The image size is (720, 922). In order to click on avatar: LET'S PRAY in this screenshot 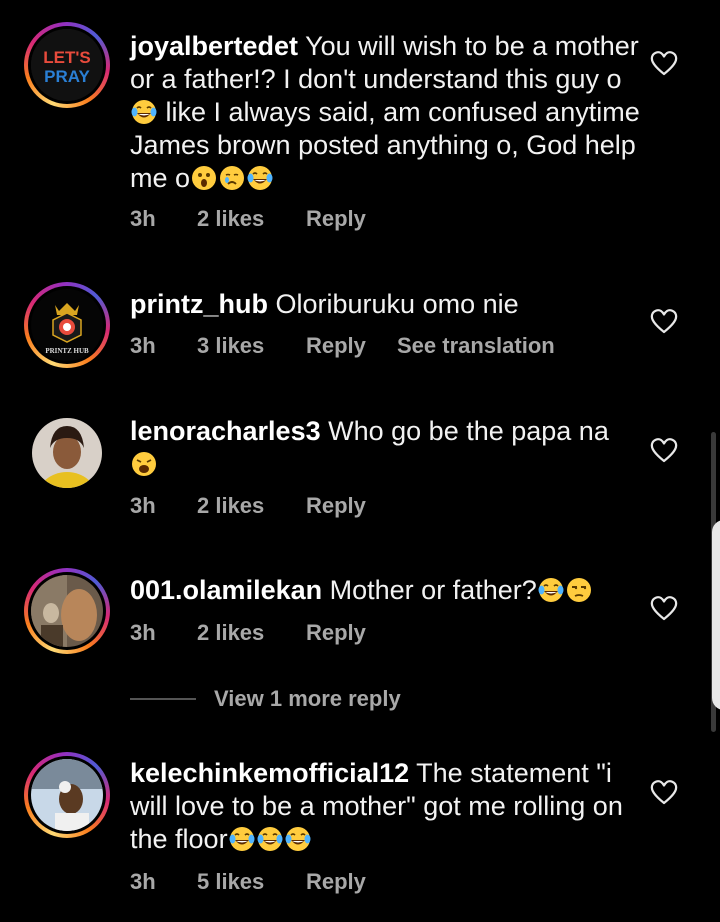, I will do `click(67, 65)`.